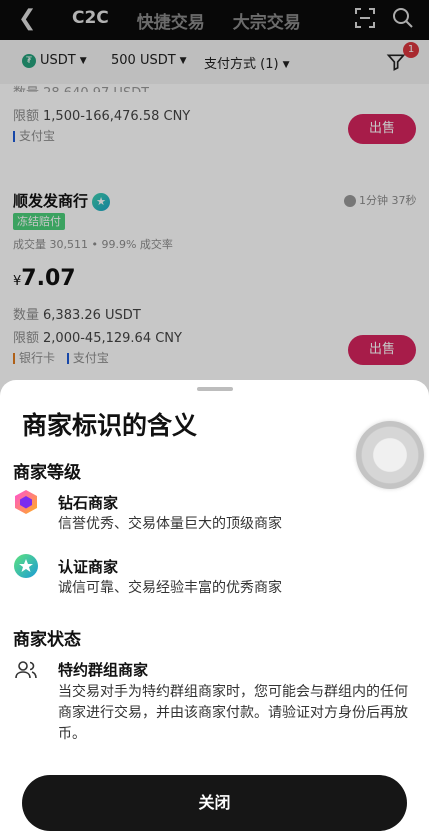  What do you see at coordinates (110, 425) in the screenshot?
I see `sheet-title: 商家标识的含义` at bounding box center [110, 425].